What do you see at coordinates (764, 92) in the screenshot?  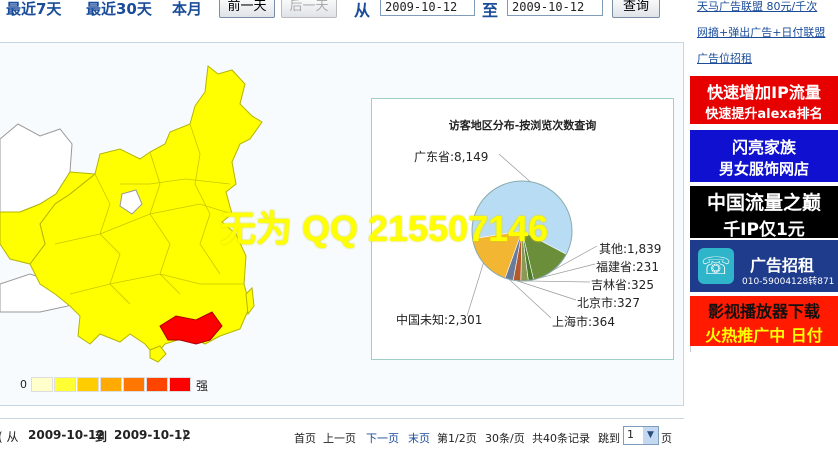 I see `ad-banner-ip-line1: 快速增加IP流量` at bounding box center [764, 92].